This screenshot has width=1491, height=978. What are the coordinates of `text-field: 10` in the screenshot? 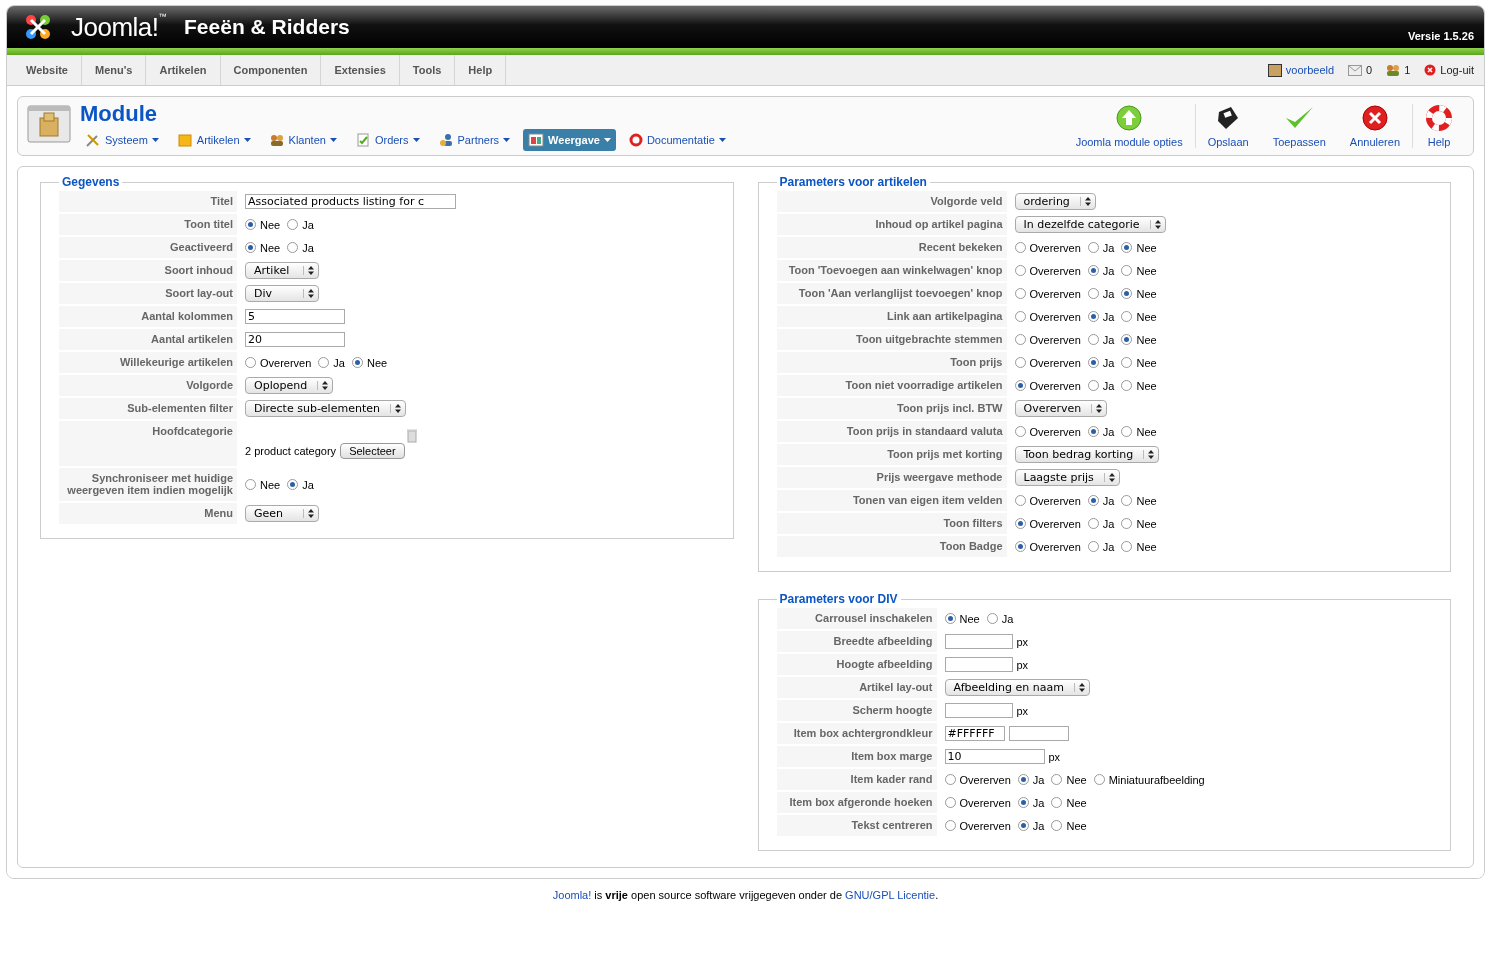 It's located at (994, 756).